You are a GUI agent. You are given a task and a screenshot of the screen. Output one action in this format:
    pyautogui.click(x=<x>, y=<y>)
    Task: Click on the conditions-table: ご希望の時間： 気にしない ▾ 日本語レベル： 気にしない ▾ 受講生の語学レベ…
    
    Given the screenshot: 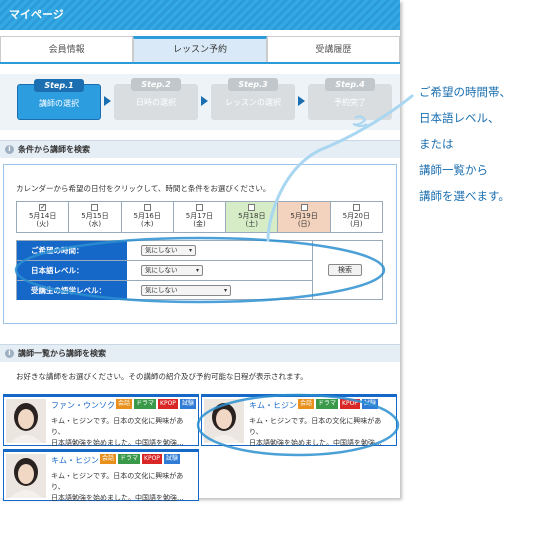 What is the action you would take?
    pyautogui.click(x=199, y=270)
    